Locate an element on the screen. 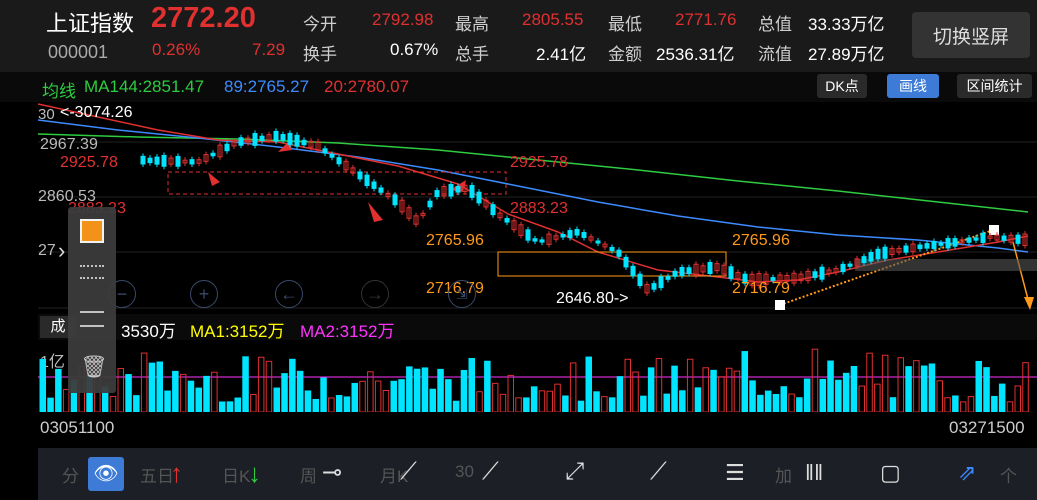 This screenshot has width=1037, height=500. ma-legend-bar: 均线 MA144:2851.47 89:2765.27 20:2780.07 is located at coordinates (518, 87).